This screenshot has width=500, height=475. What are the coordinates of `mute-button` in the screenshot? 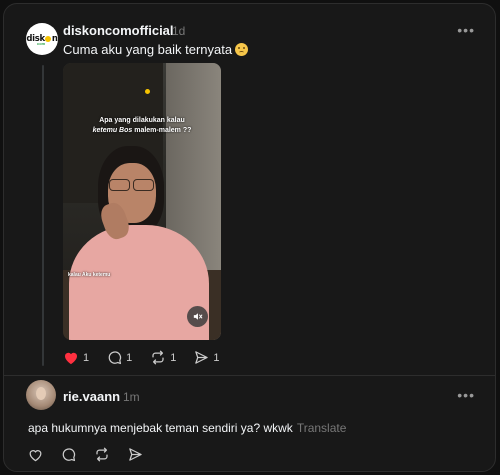 It's located at (197, 316).